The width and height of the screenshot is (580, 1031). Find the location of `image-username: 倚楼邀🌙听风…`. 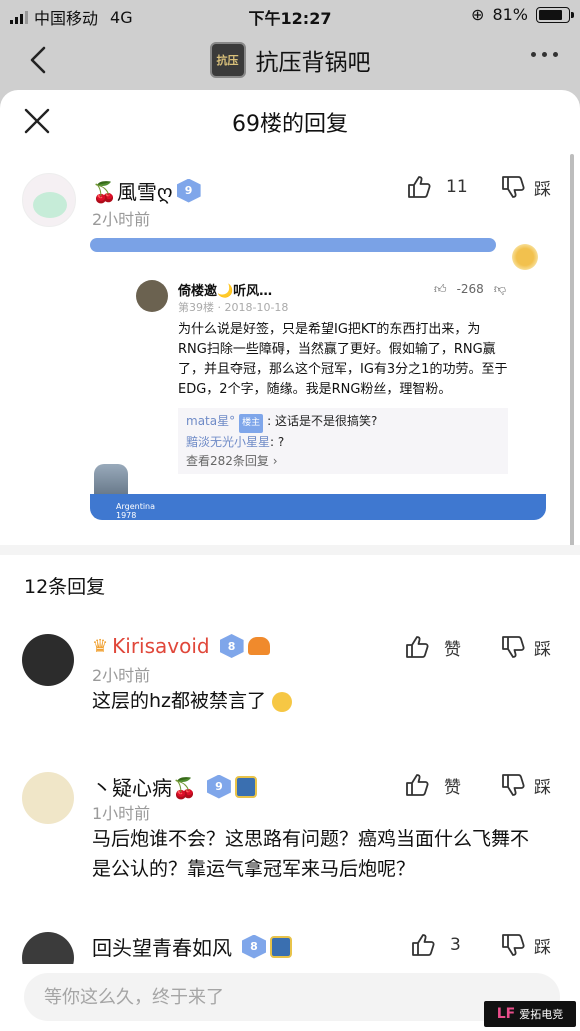

image-username: 倚楼邀🌙听风… is located at coordinates (225, 291).